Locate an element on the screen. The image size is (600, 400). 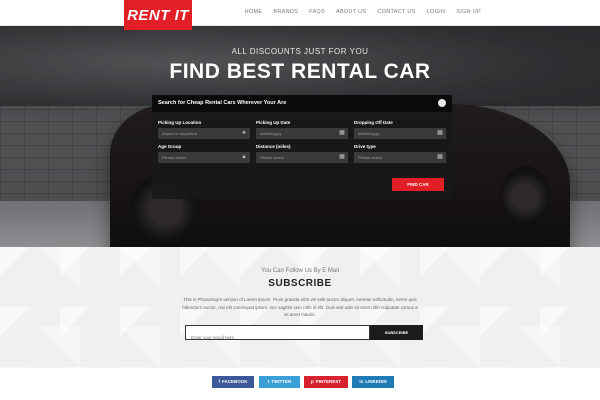
user-icon: ▲ is located at coordinates (244, 157).